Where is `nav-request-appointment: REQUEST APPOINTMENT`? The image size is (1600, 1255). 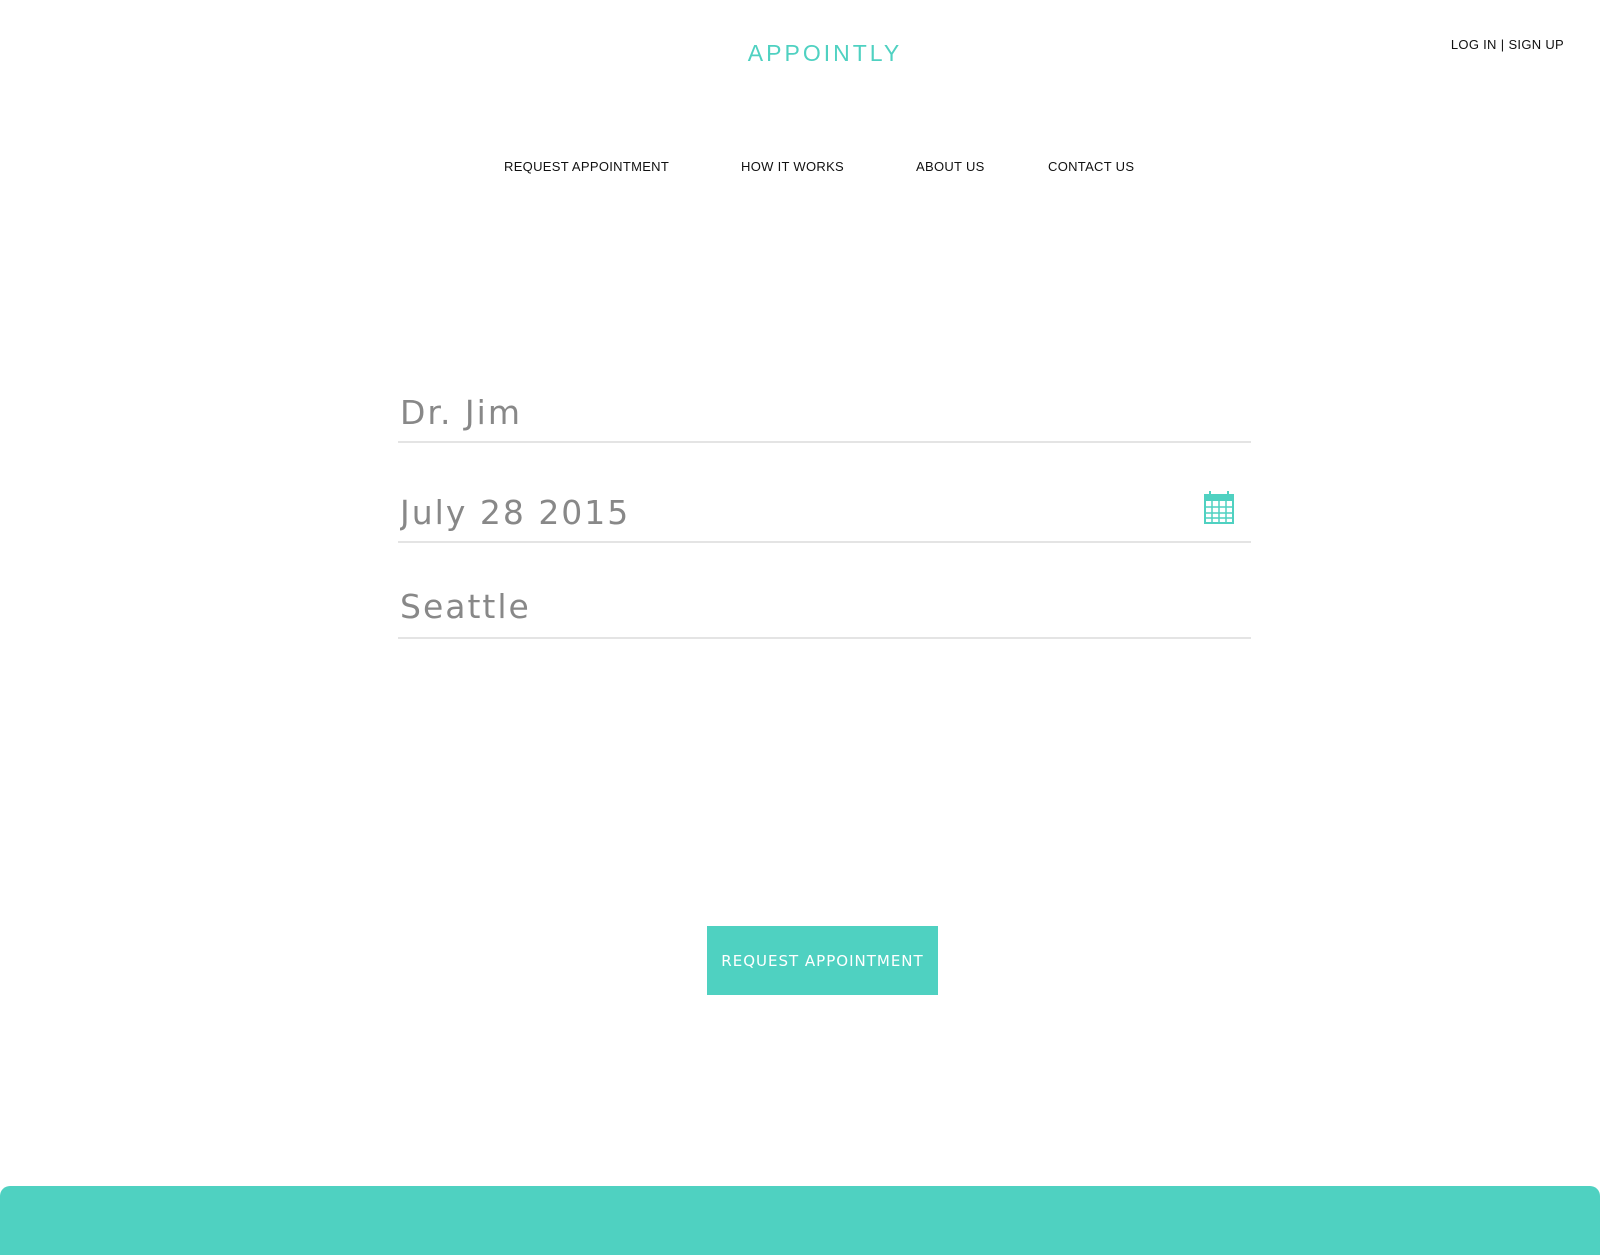 nav-request-appointment: REQUEST APPOINTMENT is located at coordinates (586, 166).